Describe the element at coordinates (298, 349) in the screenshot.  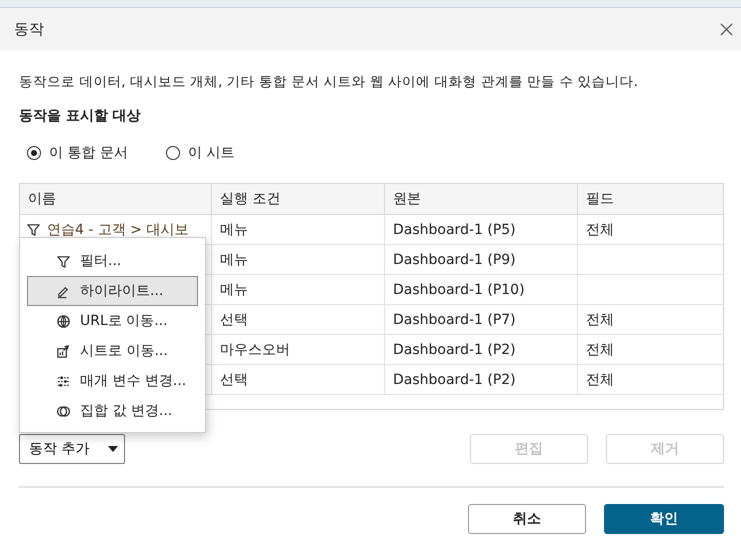
I see `table-cell: 마우스오버` at that location.